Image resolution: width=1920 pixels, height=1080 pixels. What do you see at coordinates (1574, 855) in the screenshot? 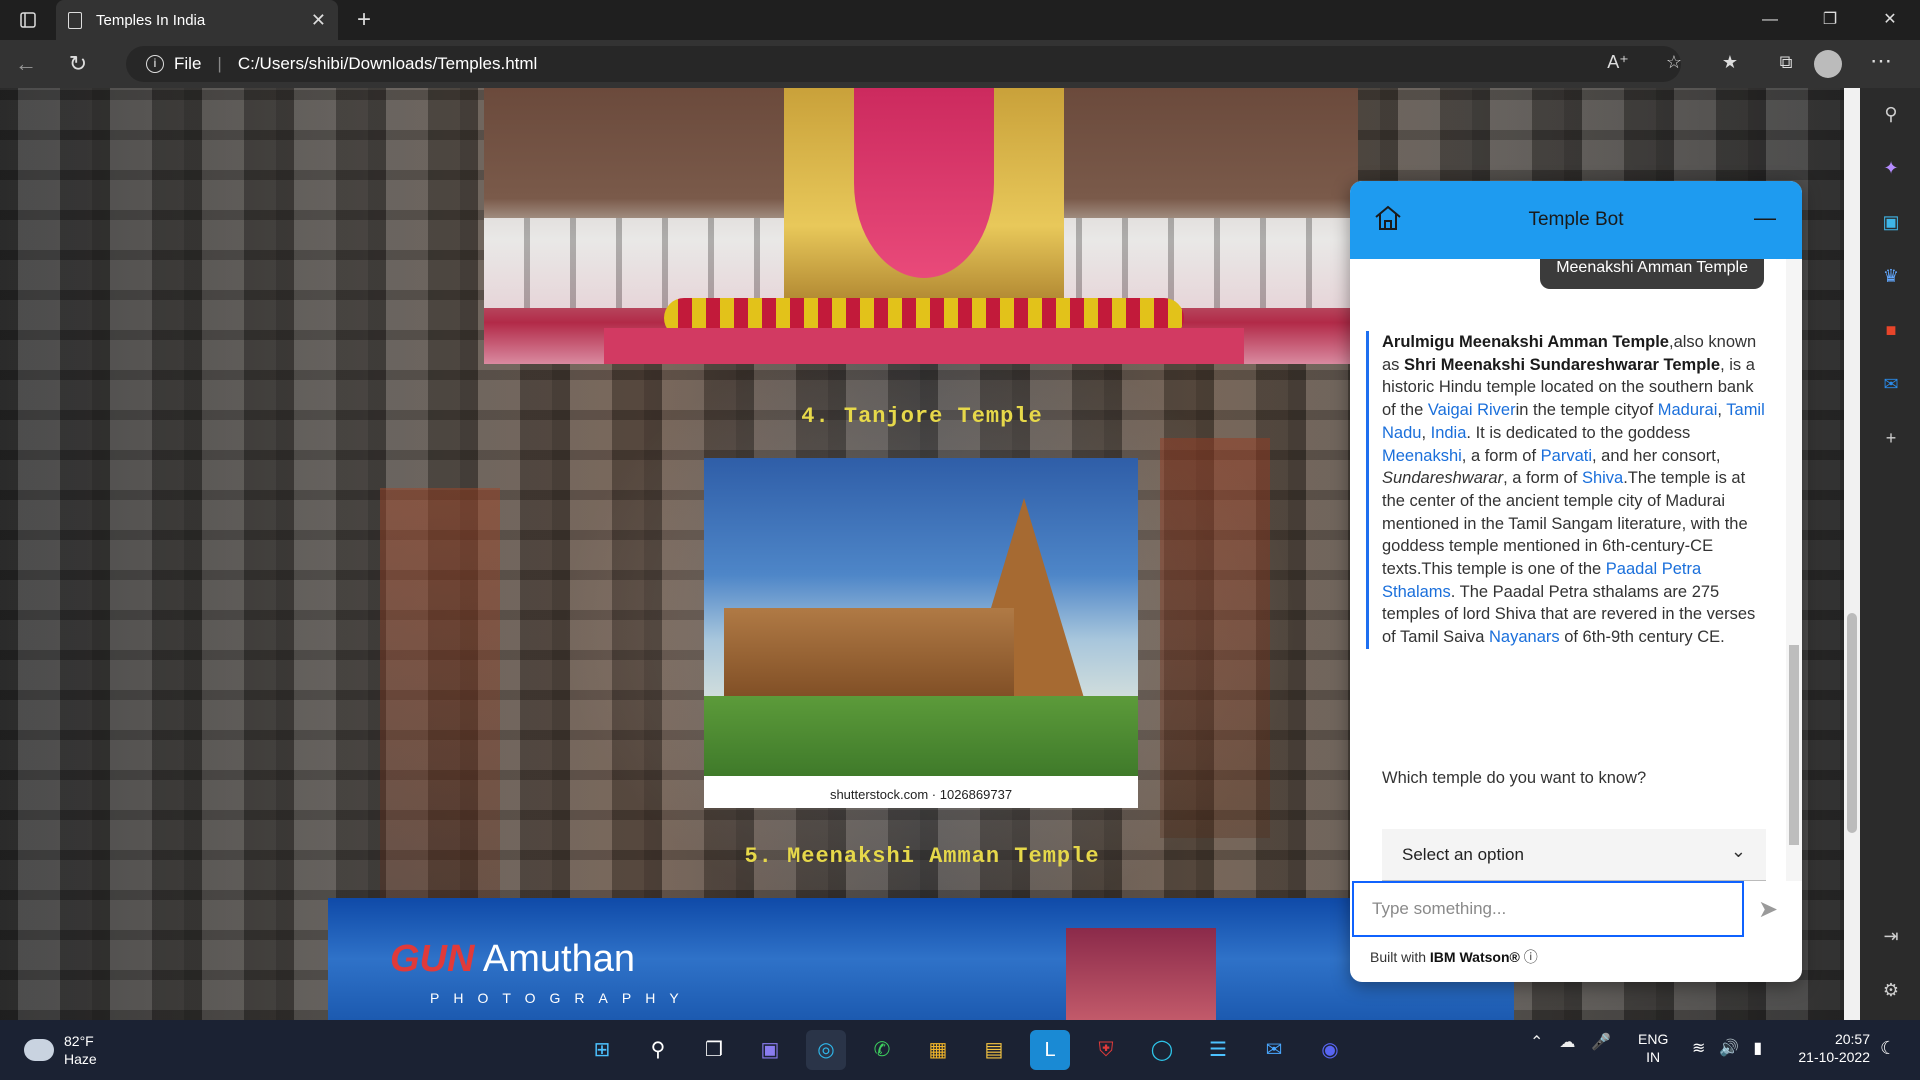
I see `temple-select-dropdown: Select an option ⌄` at bounding box center [1574, 855].